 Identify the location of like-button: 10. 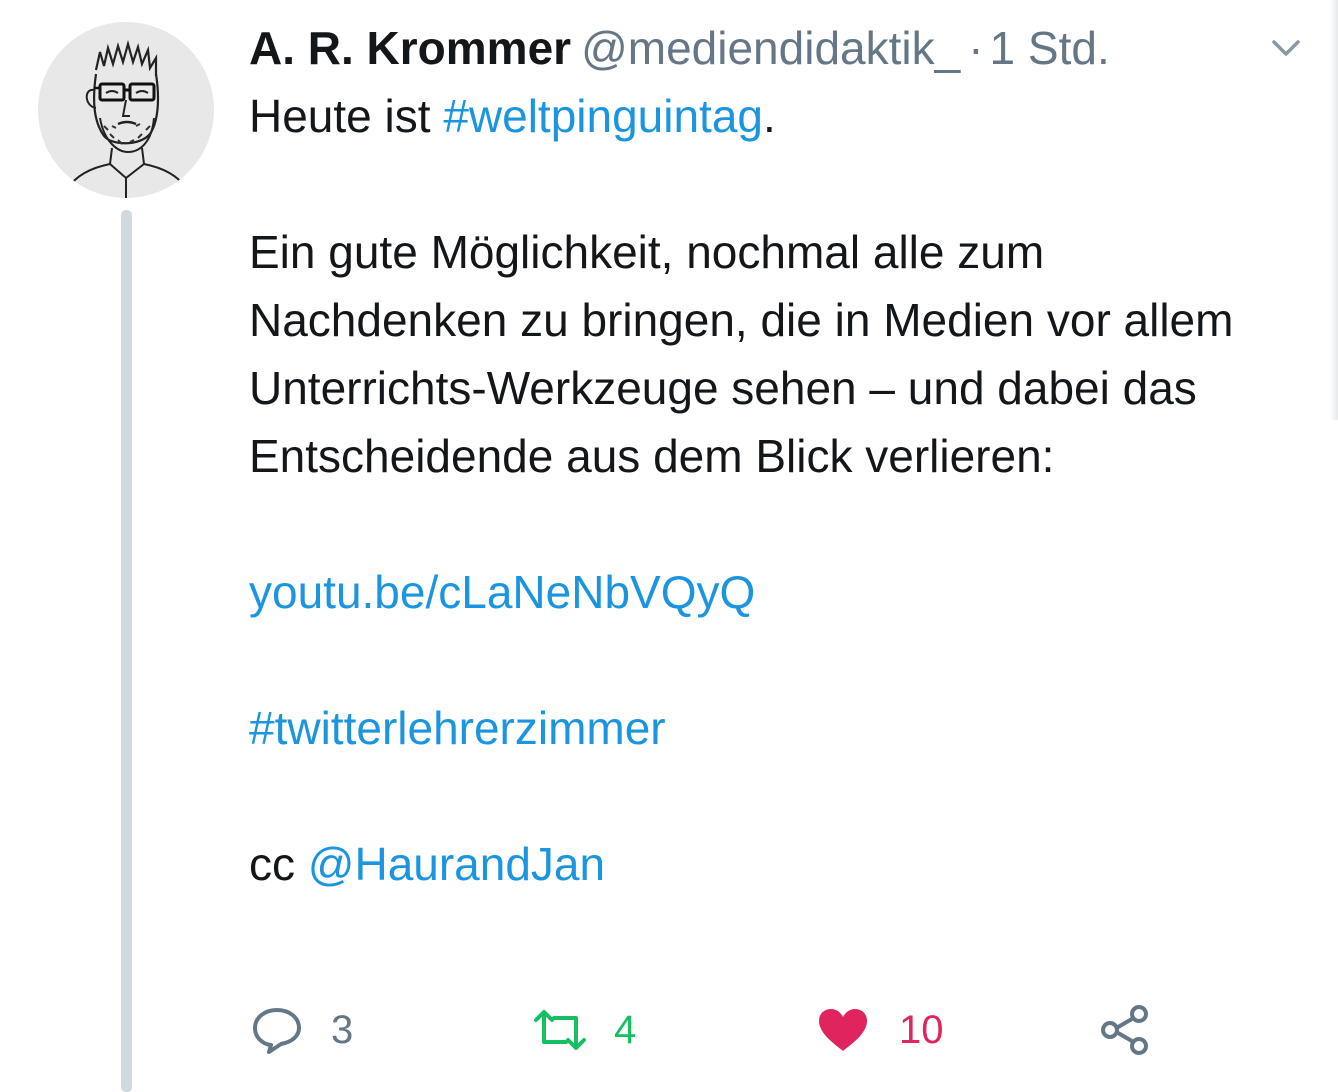
(880, 1030).